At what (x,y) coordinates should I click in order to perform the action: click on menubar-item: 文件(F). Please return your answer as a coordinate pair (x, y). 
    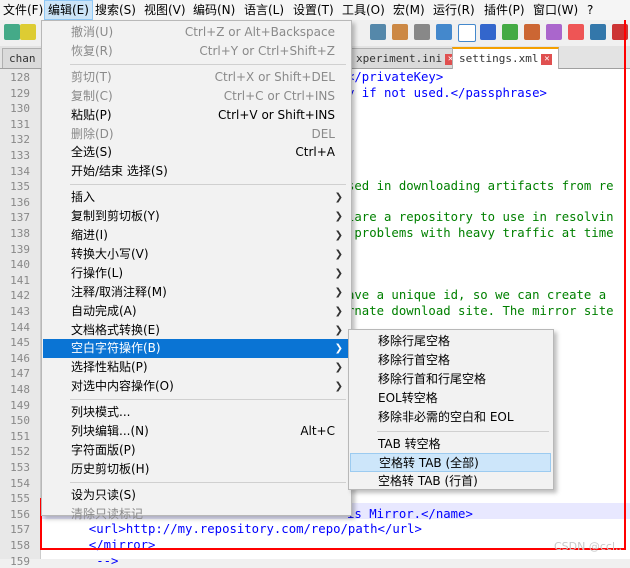
    Looking at the image, I should click on (23, 10).